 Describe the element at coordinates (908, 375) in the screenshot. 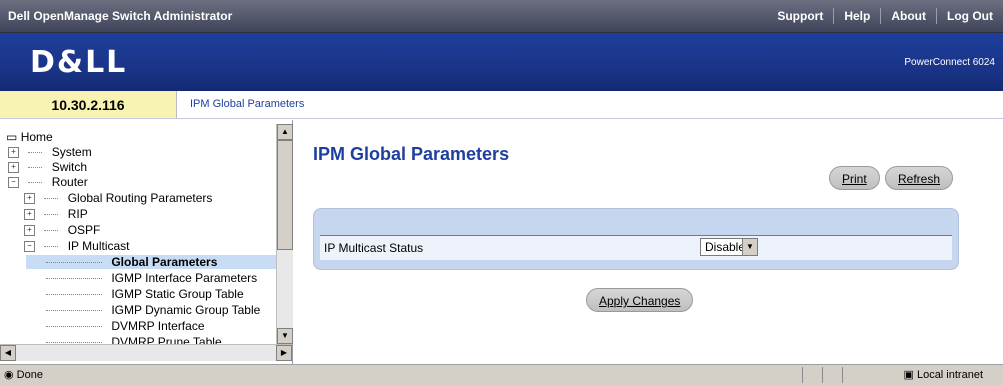

I see `intranet-icon: ▣` at that location.